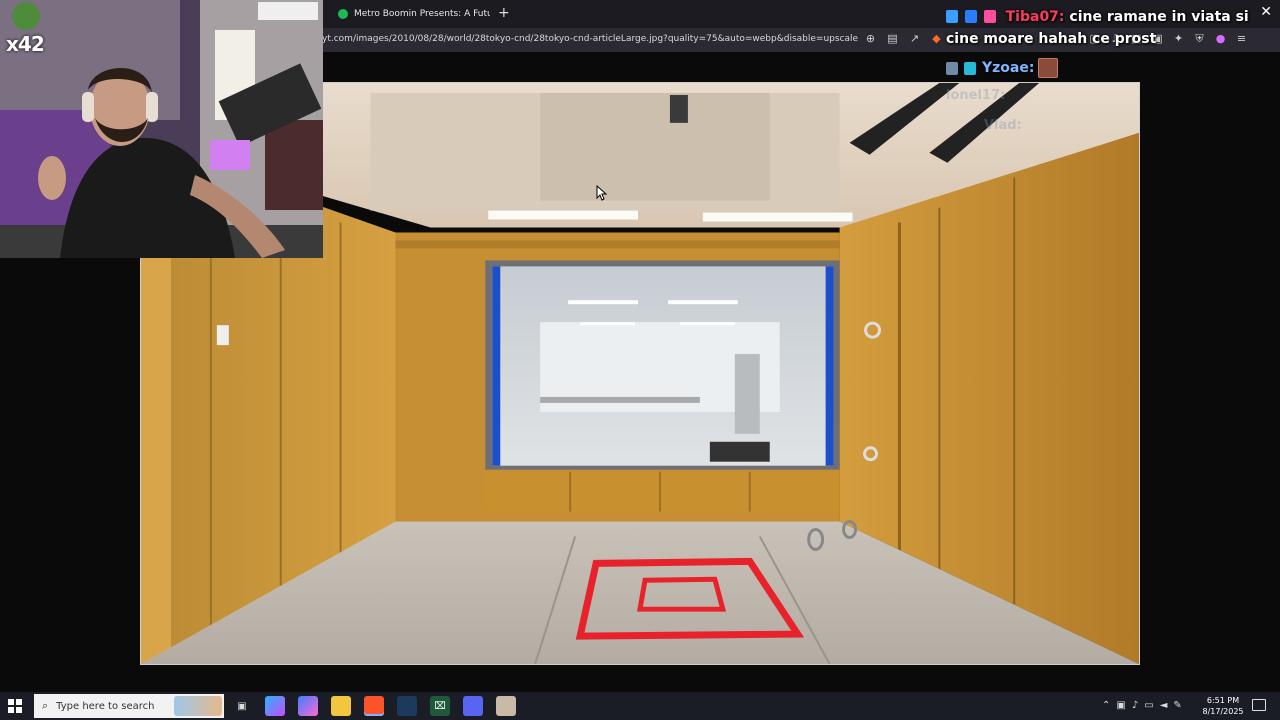 This screenshot has height=720, width=1280. I want to click on chat-badges, so click(972, 17).